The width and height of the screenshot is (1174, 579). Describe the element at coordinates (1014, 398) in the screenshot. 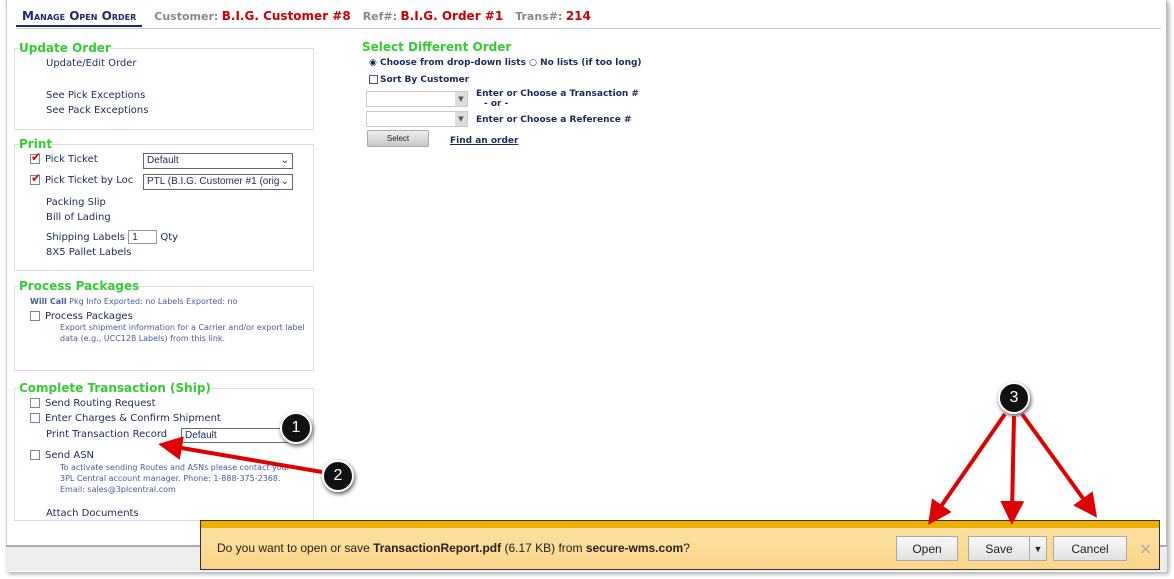

I see `callout-3: 3` at that location.